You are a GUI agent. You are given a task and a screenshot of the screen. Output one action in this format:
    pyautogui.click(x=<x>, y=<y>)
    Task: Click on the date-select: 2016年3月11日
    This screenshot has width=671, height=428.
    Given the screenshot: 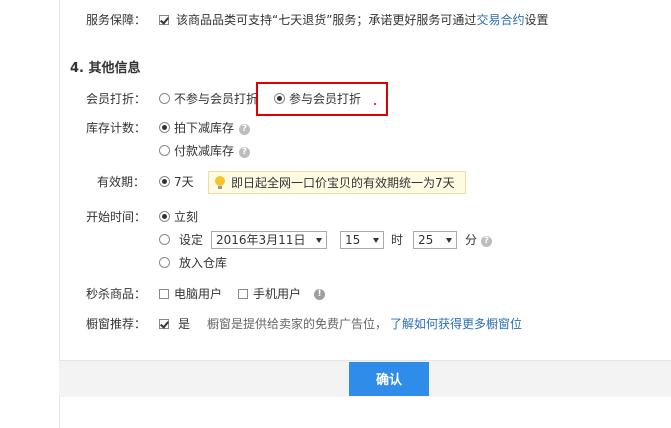 What is the action you would take?
    pyautogui.click(x=269, y=240)
    